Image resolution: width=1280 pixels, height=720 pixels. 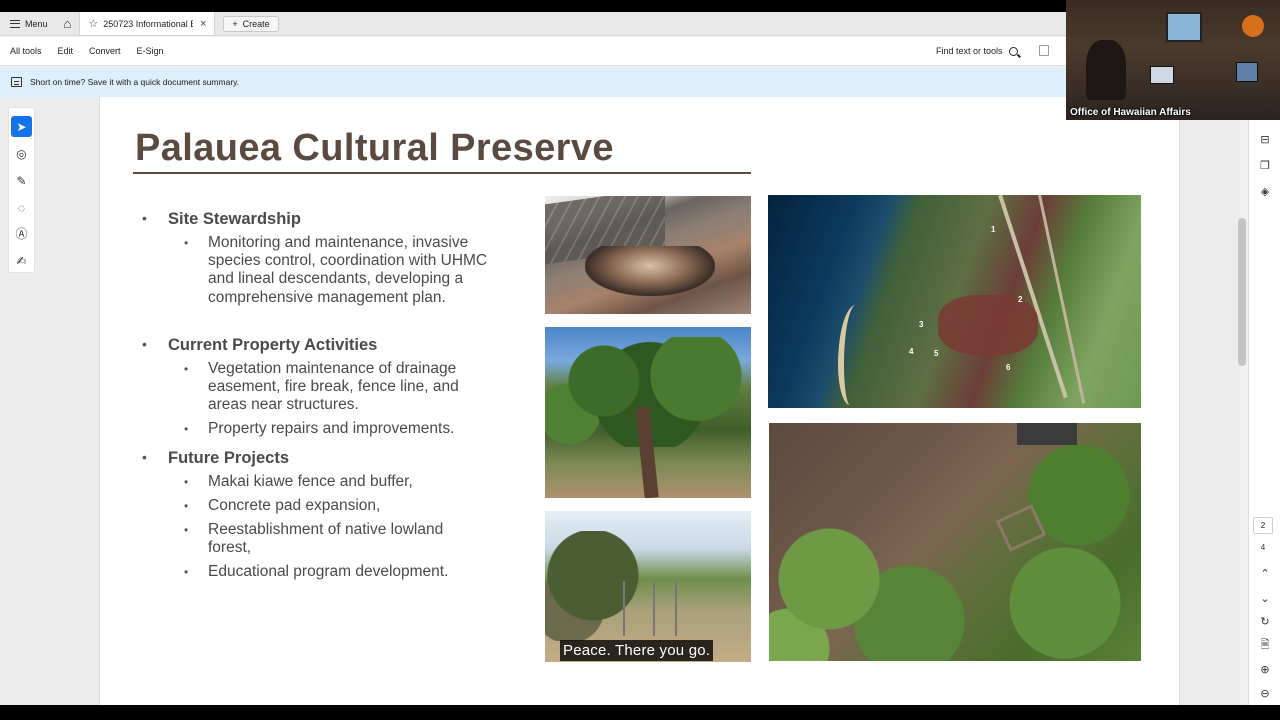 I want to click on map-label: 6, so click(x=1008, y=367).